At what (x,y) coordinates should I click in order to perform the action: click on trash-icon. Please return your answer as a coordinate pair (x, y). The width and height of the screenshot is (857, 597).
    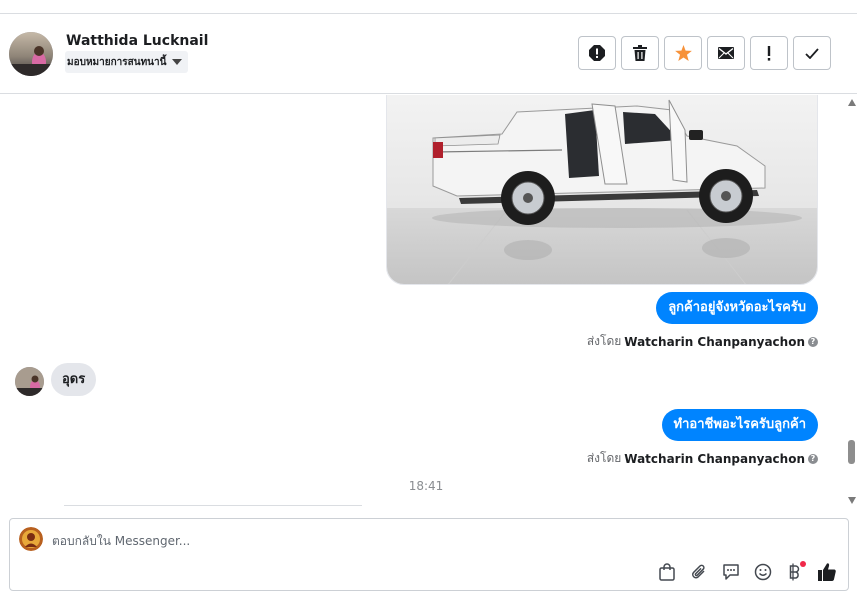
    Looking at the image, I should click on (640, 53).